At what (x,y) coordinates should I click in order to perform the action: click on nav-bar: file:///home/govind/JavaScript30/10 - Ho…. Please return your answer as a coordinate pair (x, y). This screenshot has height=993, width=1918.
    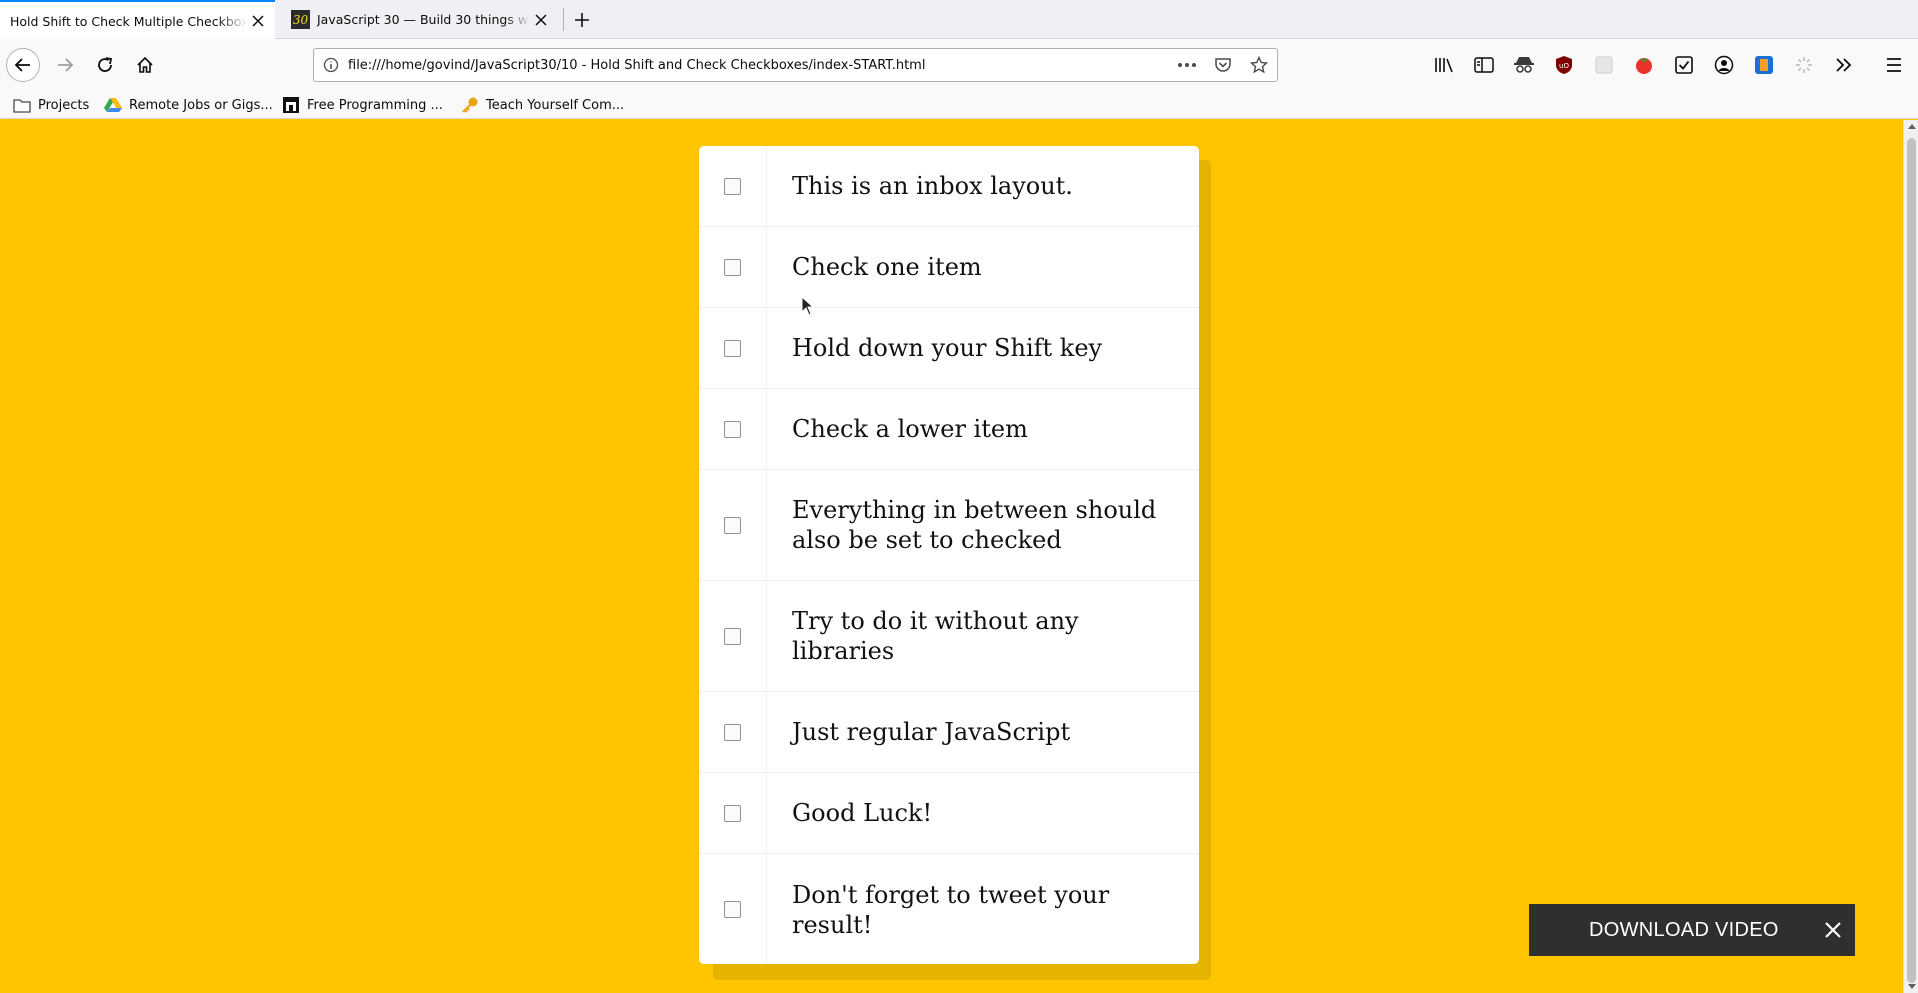
    Looking at the image, I should click on (959, 65).